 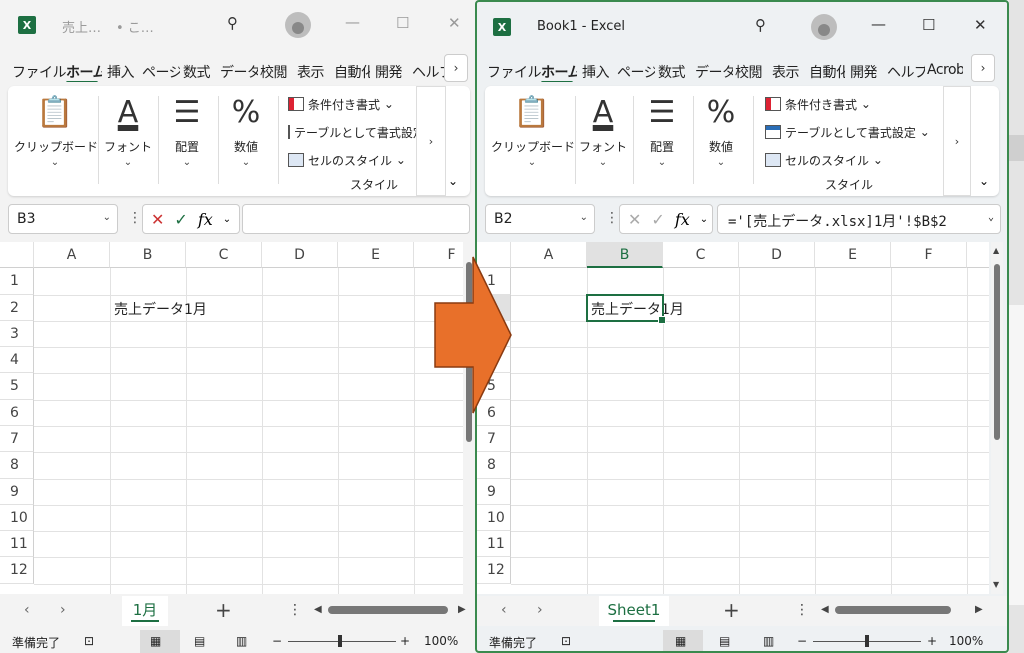 What do you see at coordinates (241, 641) in the screenshot?
I see `page-break-icon: ▥` at bounding box center [241, 641].